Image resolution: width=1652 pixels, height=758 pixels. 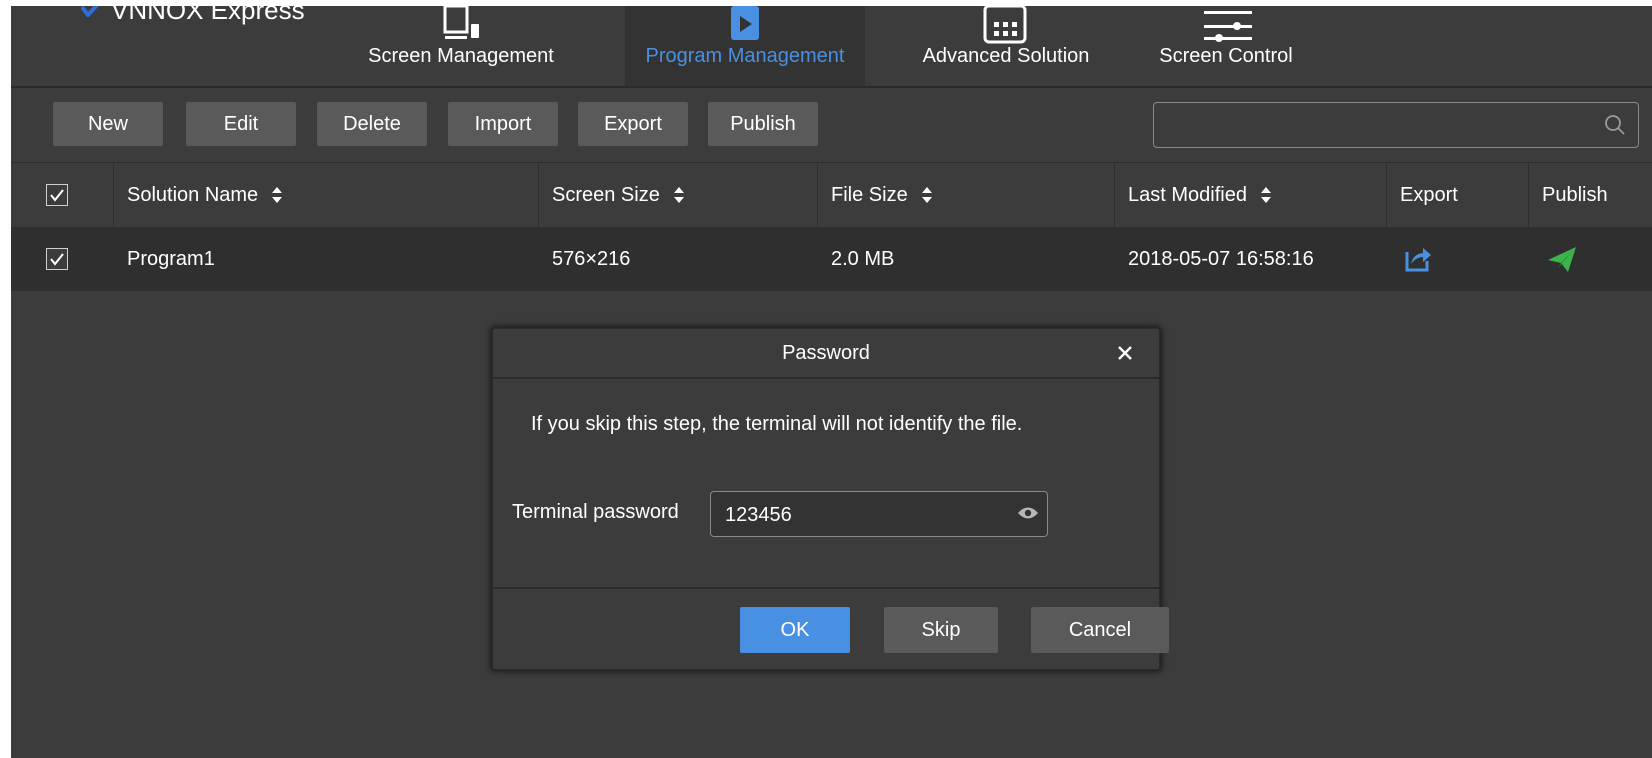 I want to click on cell-screen-size: 576×216, so click(x=591, y=258).